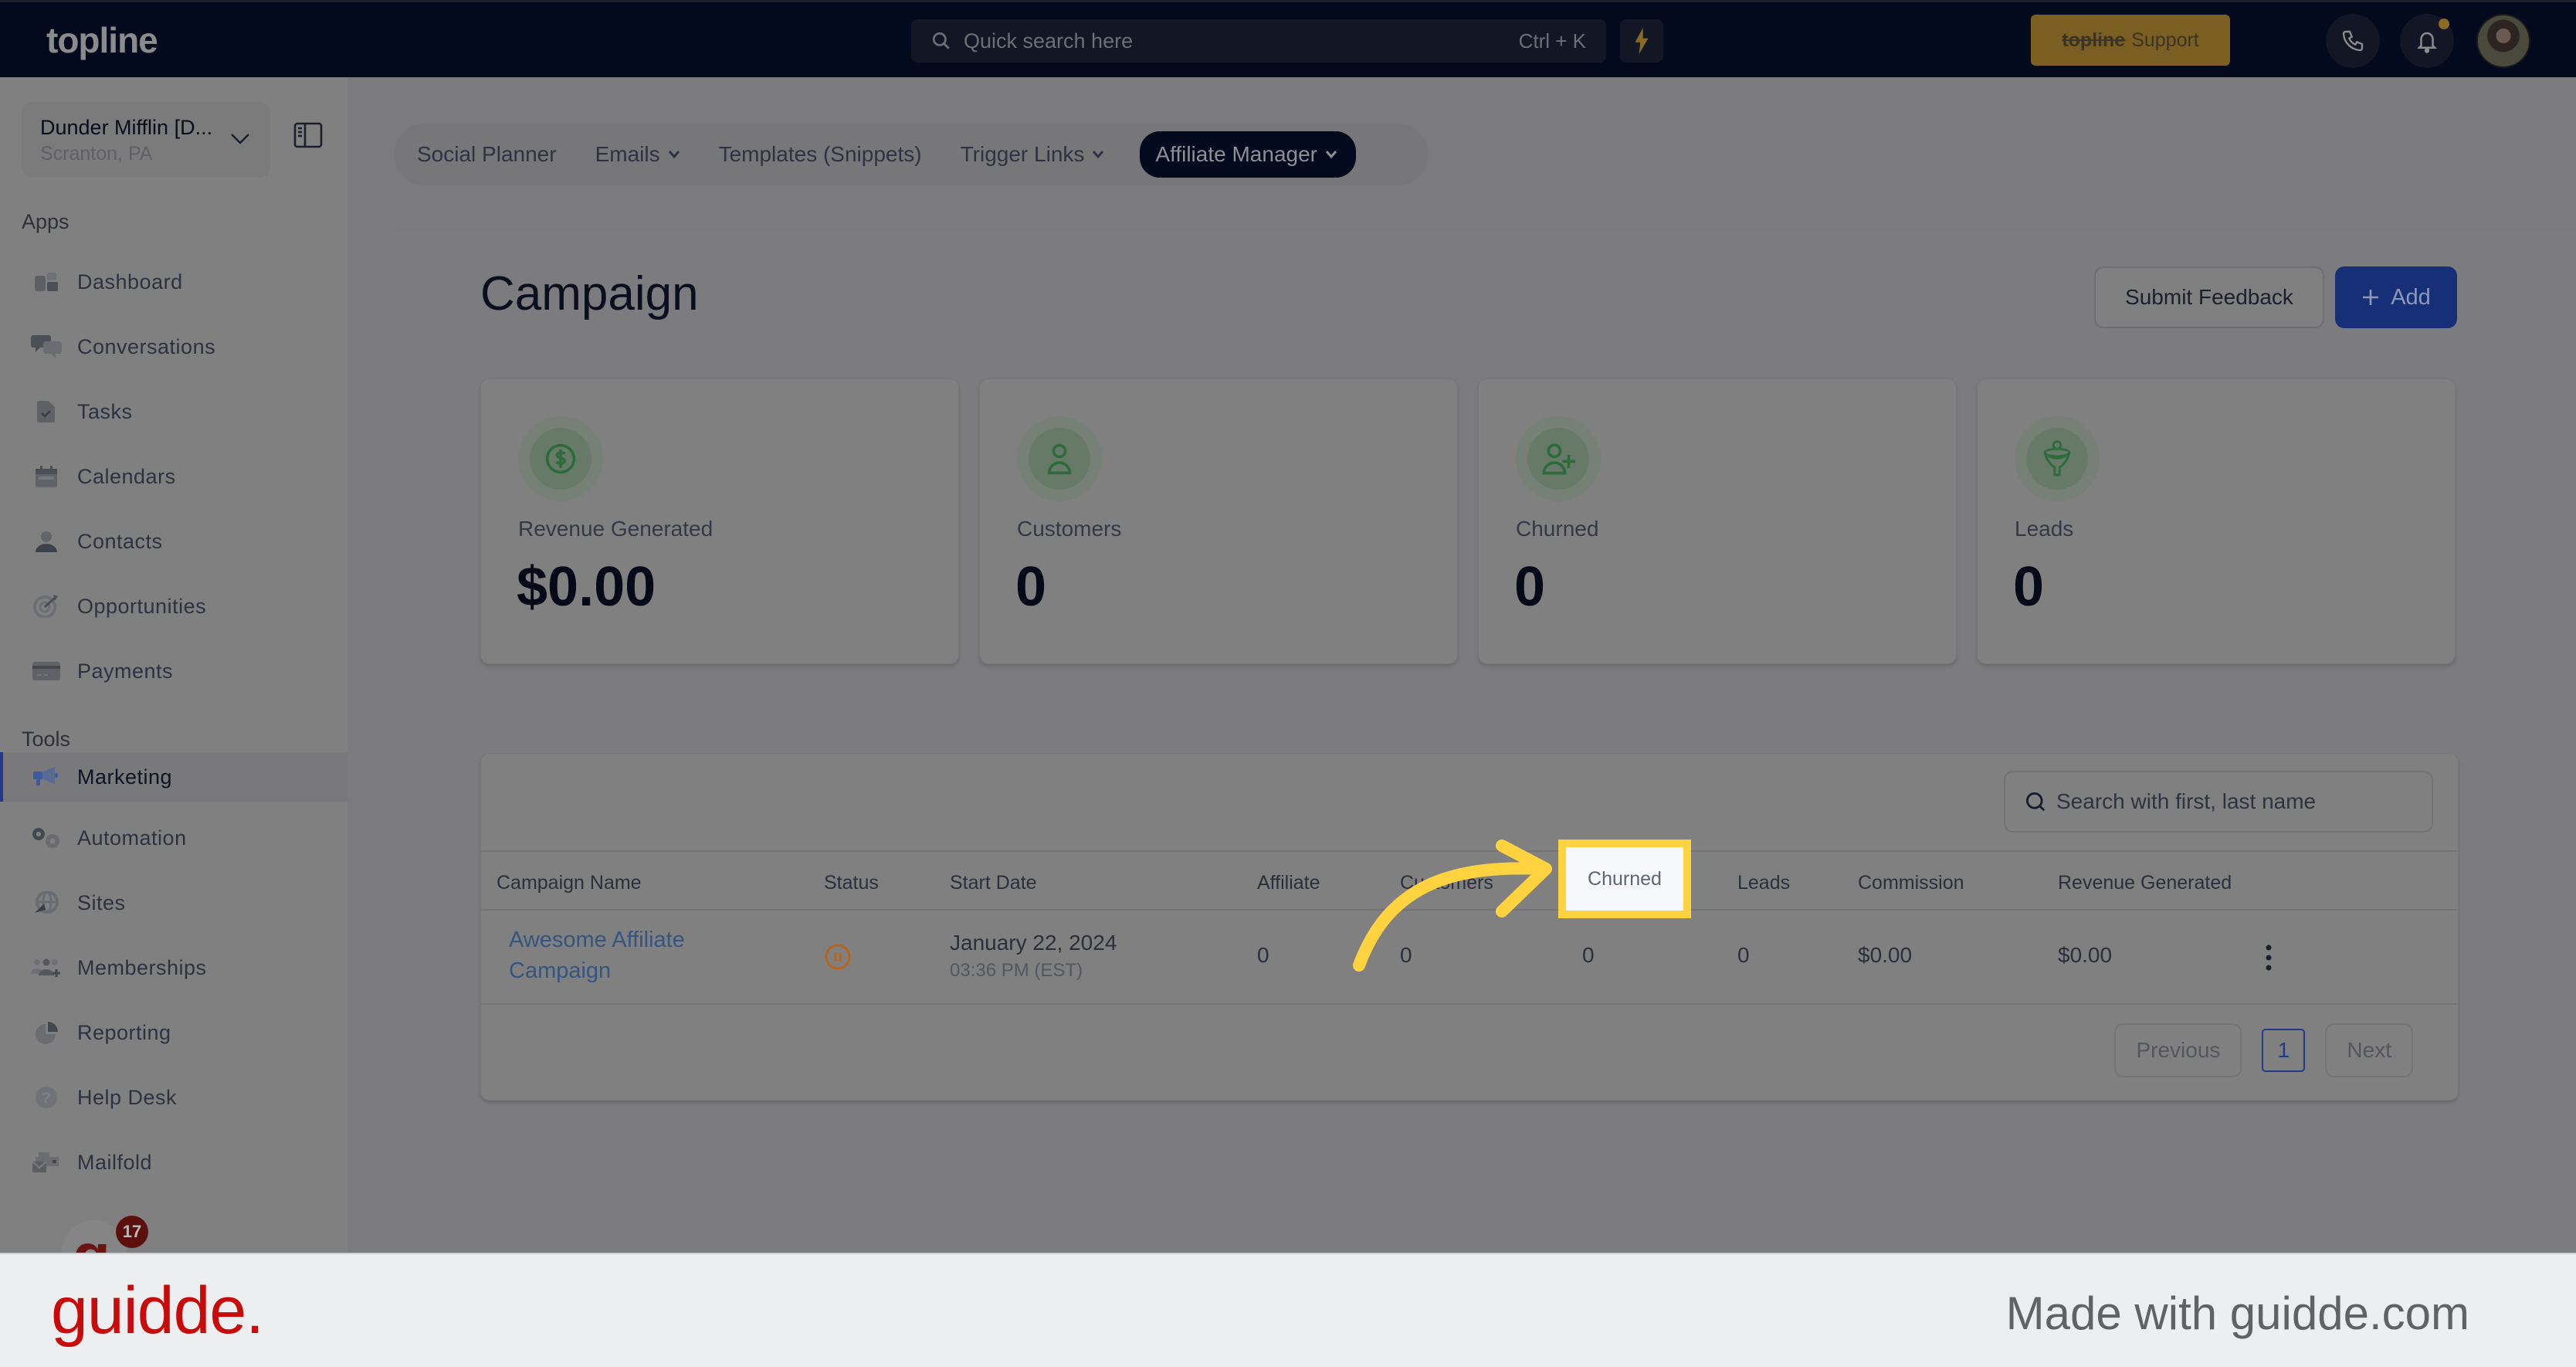 Image resolution: width=2576 pixels, height=1367 pixels. I want to click on tab-label: Trigger Links, so click(1022, 154).